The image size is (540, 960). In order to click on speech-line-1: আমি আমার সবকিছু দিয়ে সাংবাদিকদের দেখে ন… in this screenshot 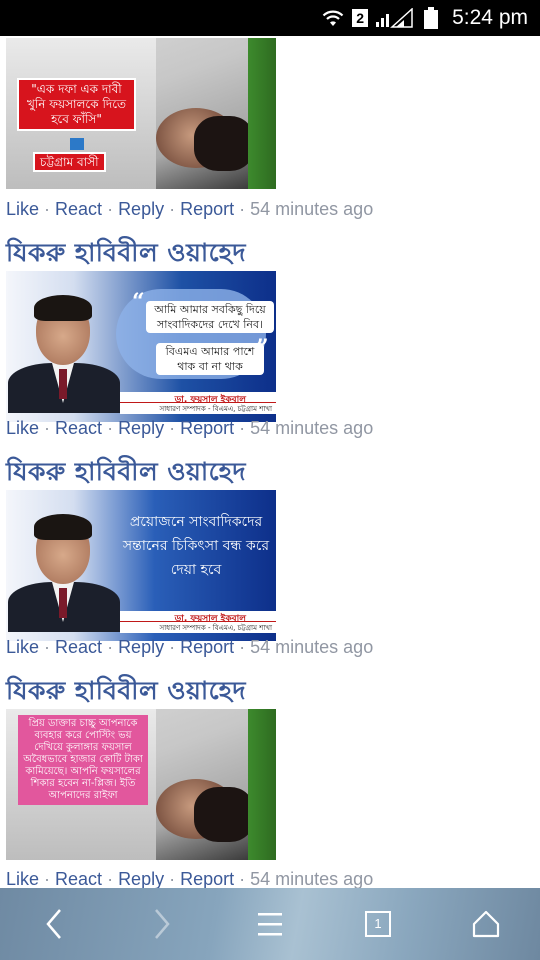, I will do `click(210, 317)`.